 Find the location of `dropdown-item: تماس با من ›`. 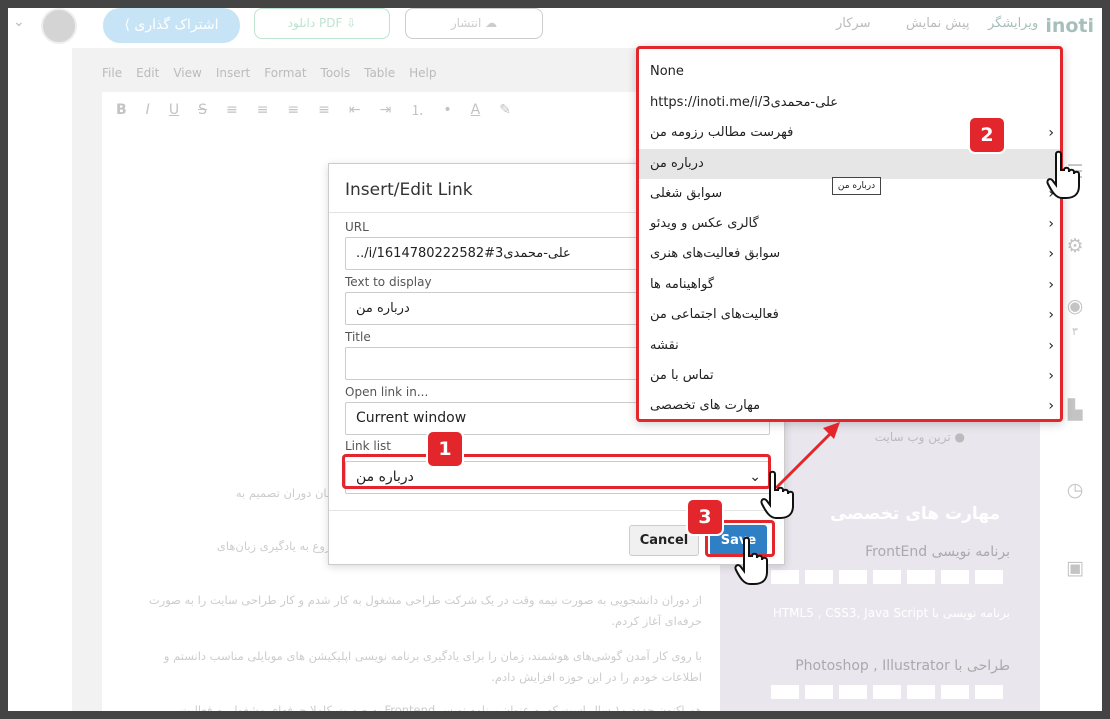

dropdown-item: تماس با من › is located at coordinates (849, 376).